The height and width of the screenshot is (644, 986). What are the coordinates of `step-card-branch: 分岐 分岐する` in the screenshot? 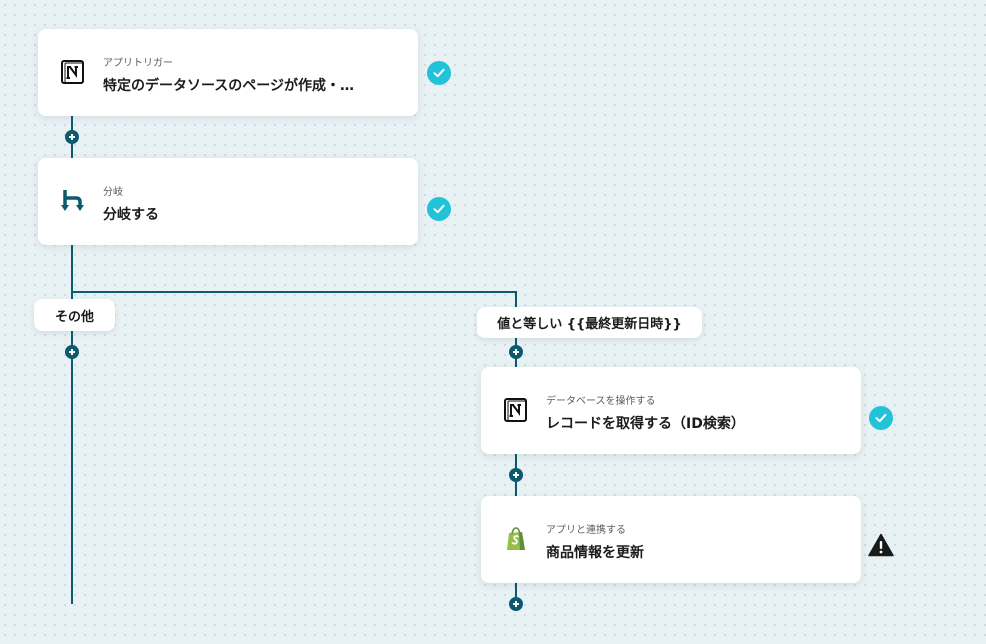 It's located at (228, 201).